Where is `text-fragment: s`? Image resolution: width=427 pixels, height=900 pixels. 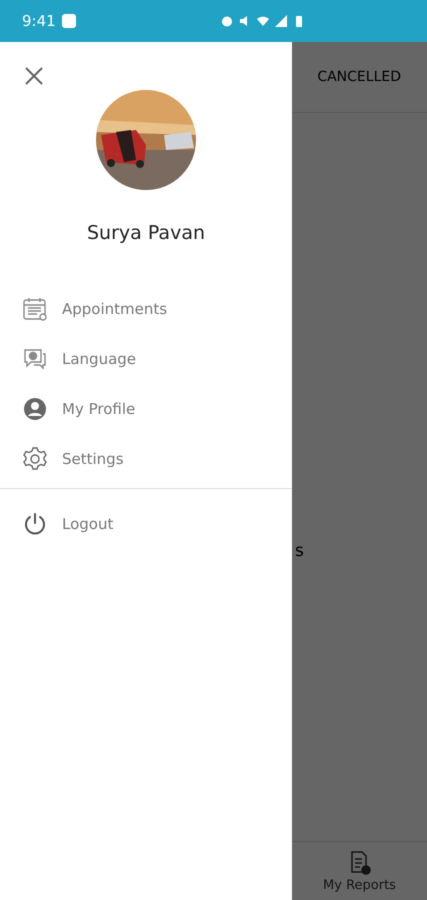 text-fragment: s is located at coordinates (299, 551).